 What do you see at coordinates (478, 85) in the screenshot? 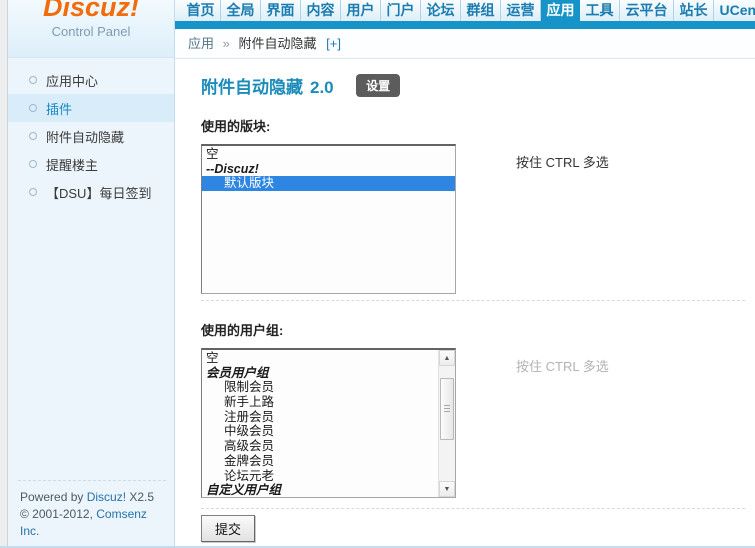
I see `title-row: 附件自动隐藏 2.0 设置` at bounding box center [478, 85].